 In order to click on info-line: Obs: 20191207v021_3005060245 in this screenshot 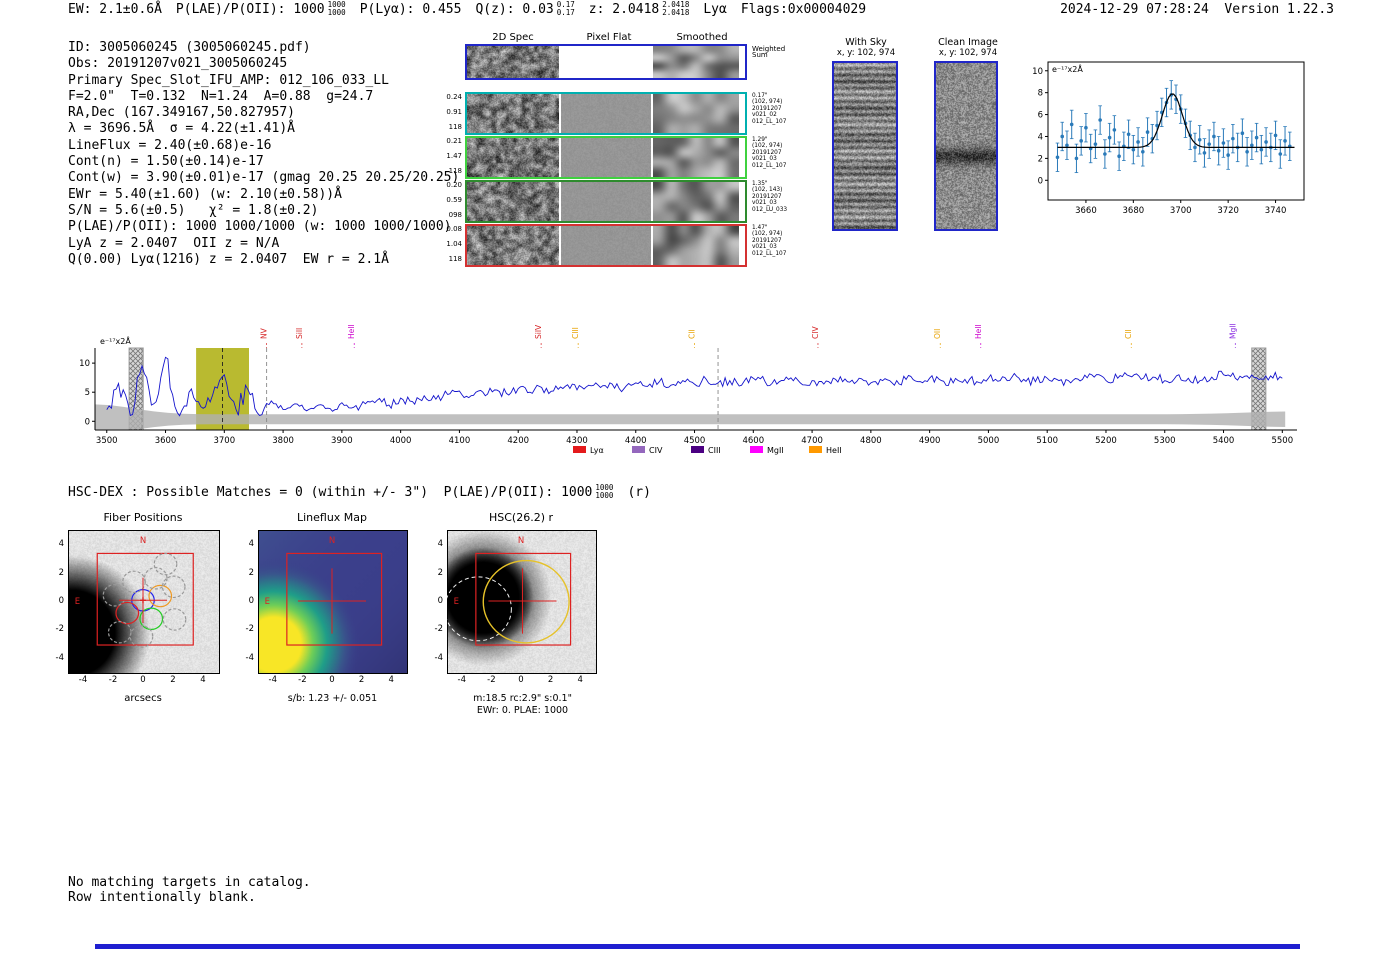, I will do `click(178, 64)`.